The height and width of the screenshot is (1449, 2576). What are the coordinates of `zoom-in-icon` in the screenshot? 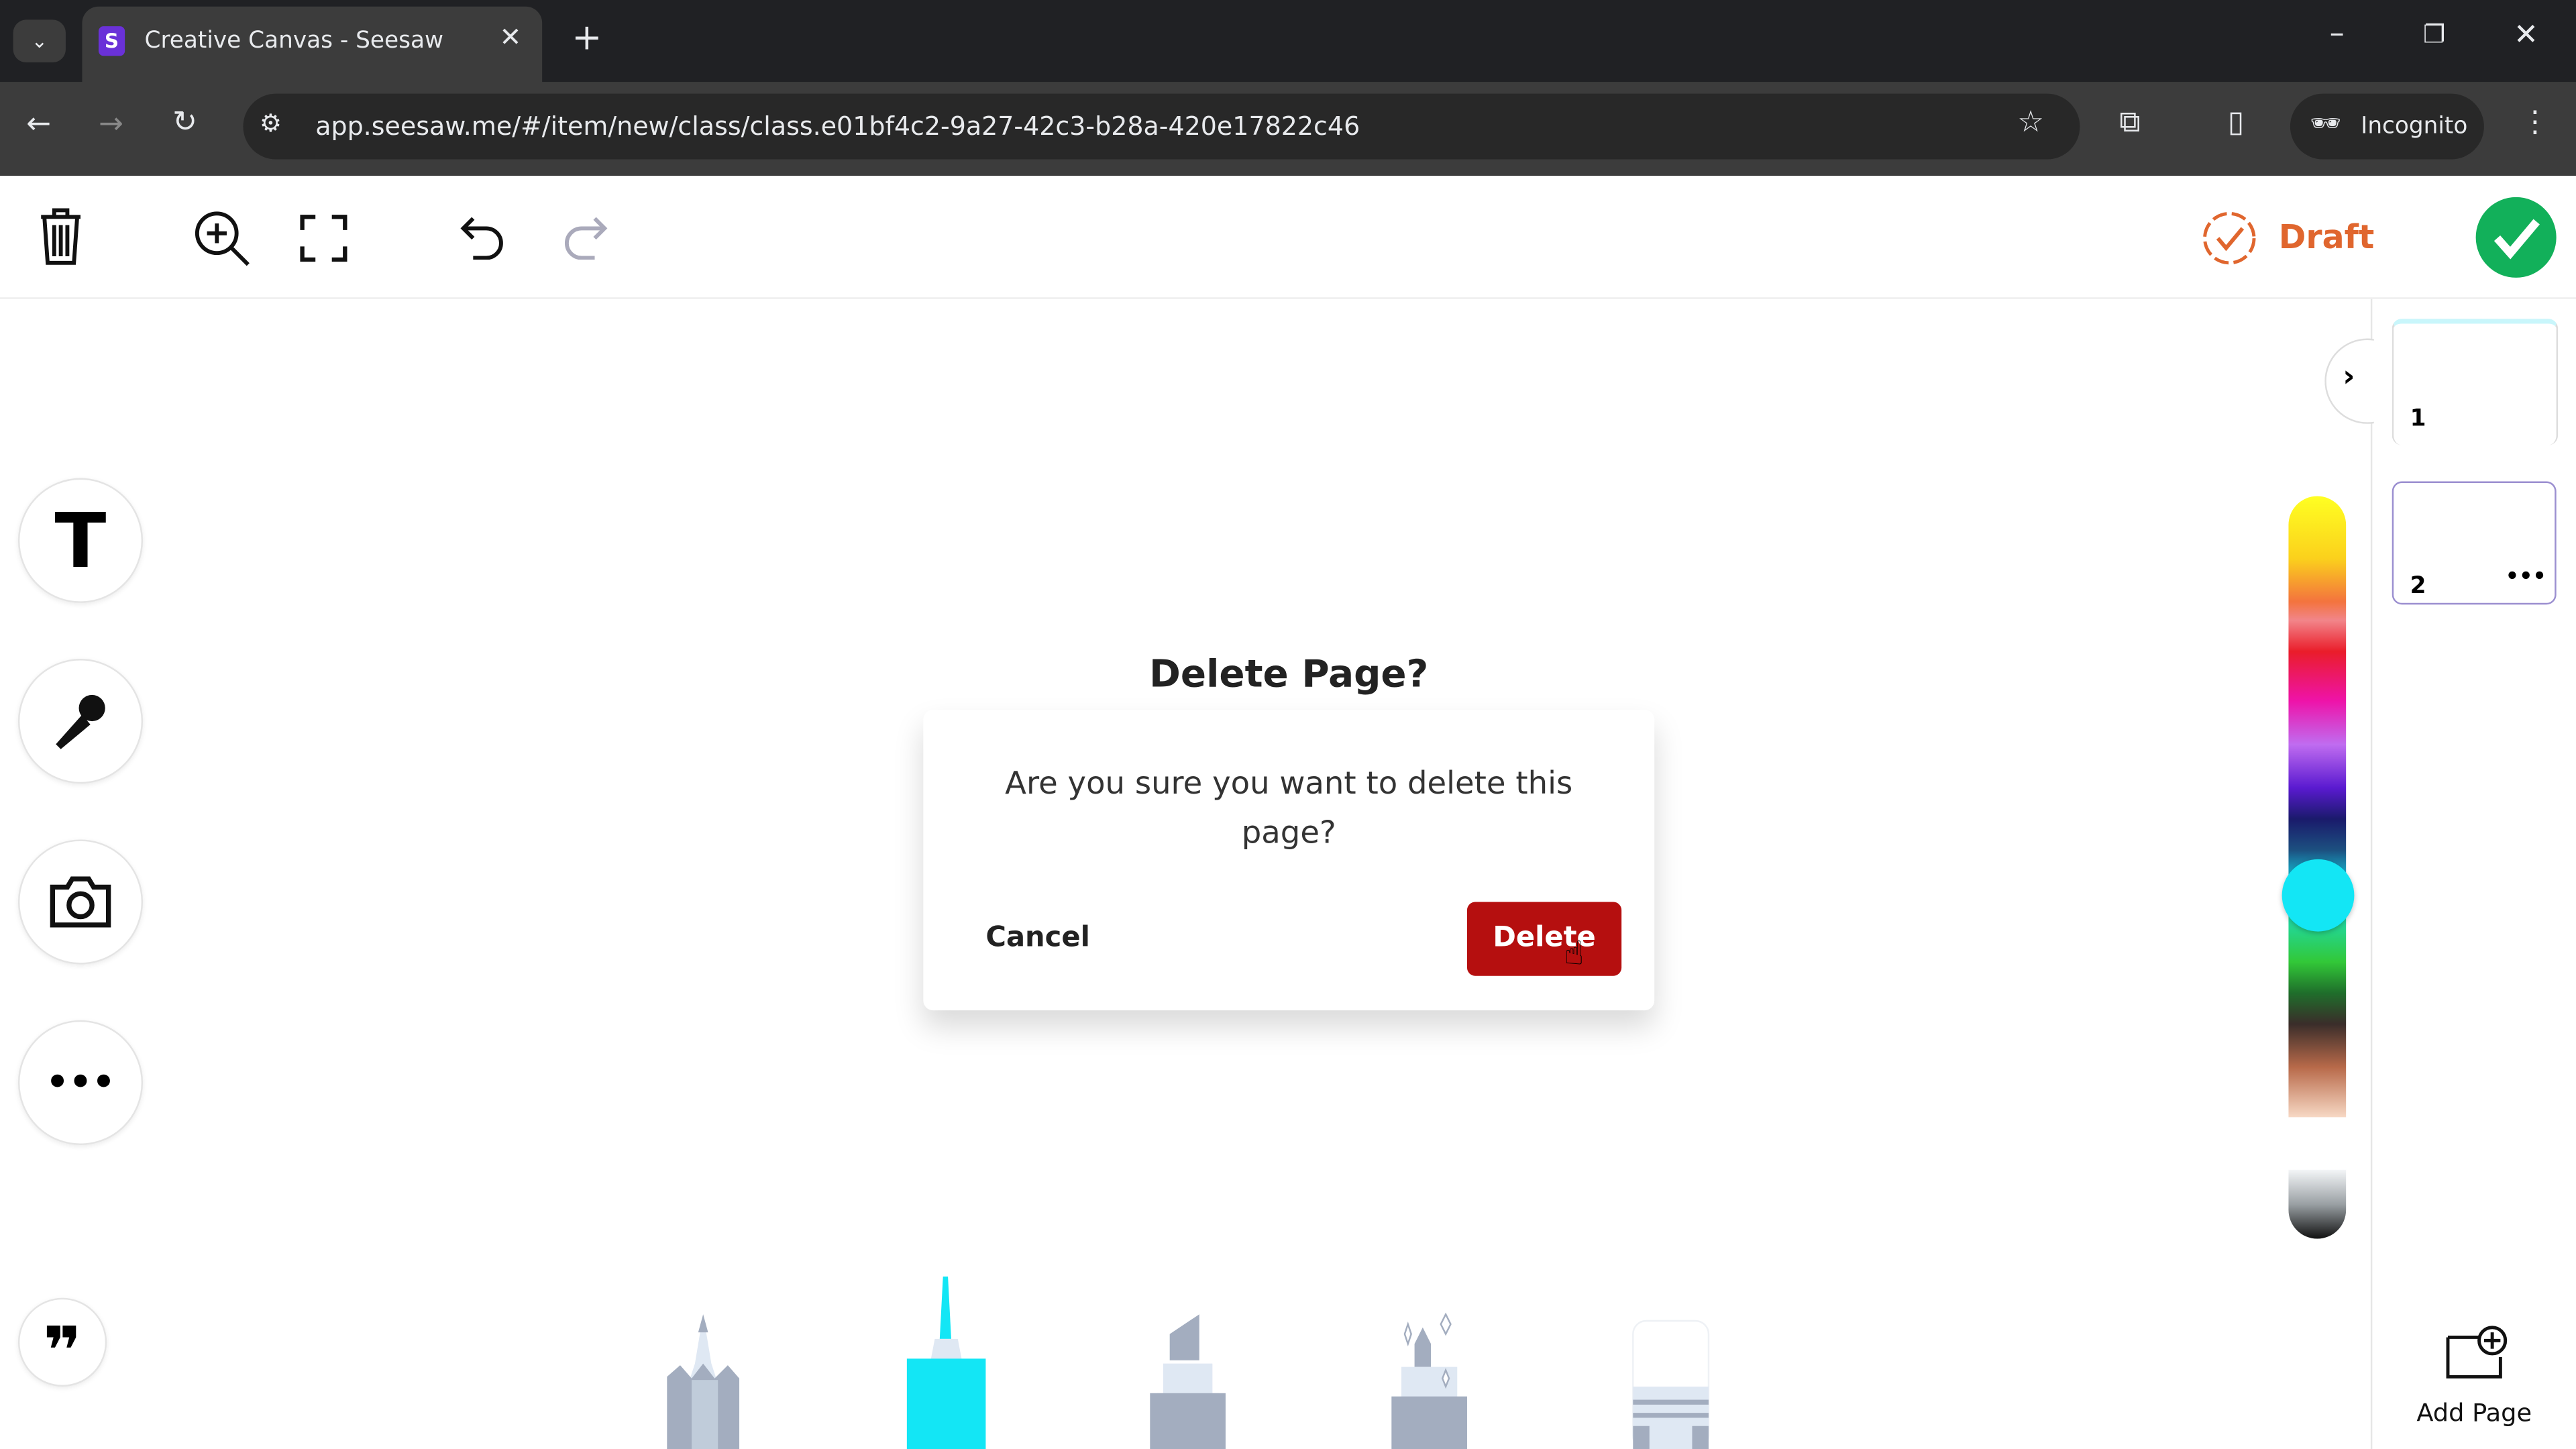 It's located at (222, 238).